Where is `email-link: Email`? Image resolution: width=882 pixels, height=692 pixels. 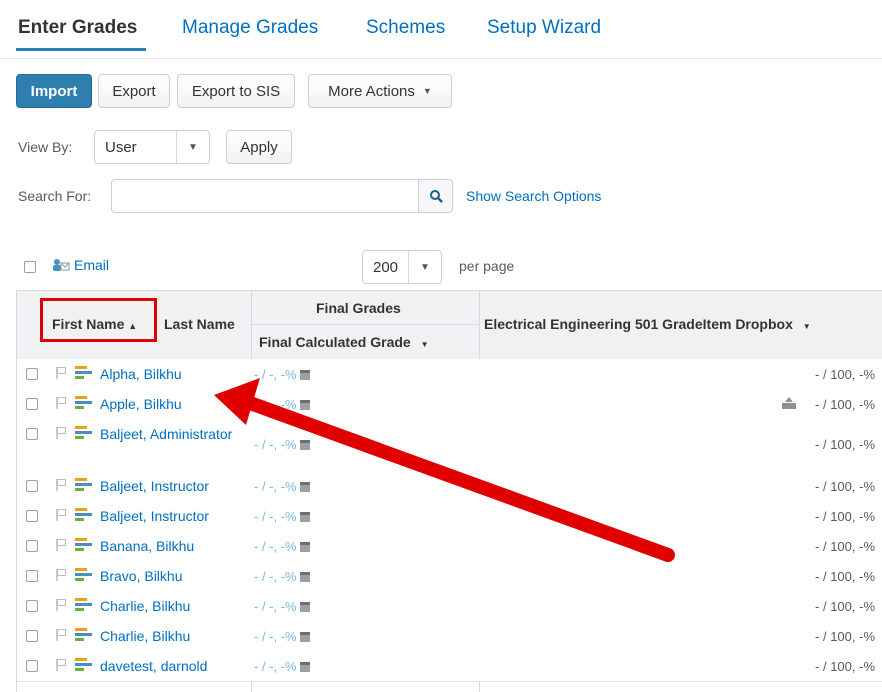
email-link: Email is located at coordinates (80, 265).